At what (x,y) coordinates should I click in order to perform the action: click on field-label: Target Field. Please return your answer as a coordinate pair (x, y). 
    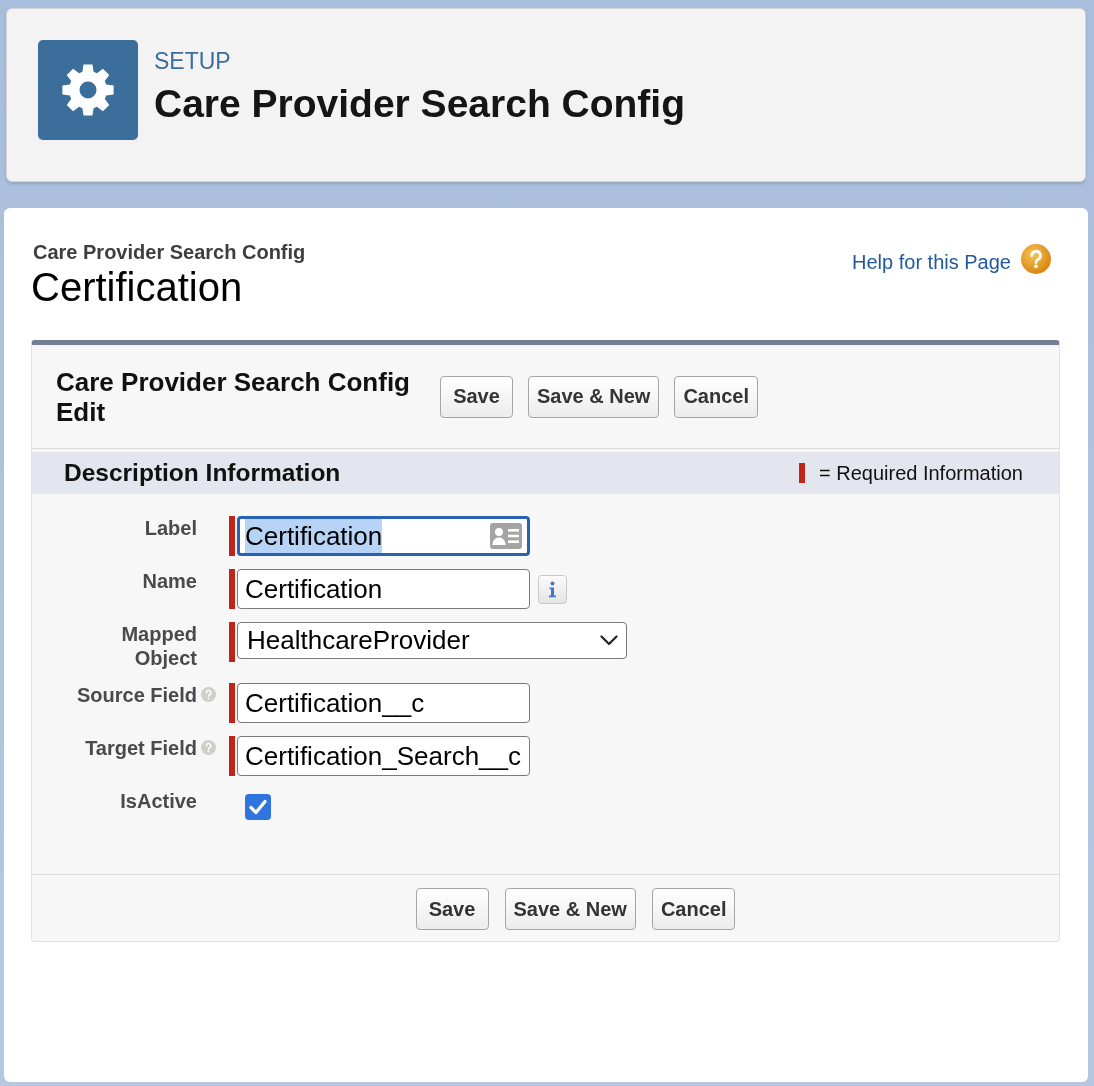
    Looking at the image, I should click on (141, 748).